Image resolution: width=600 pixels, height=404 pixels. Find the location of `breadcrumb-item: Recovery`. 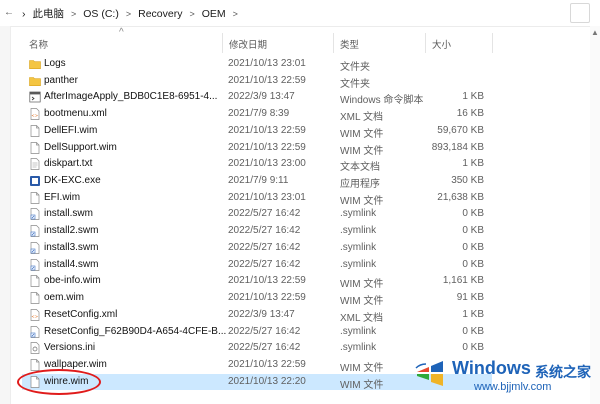

breadcrumb-item: Recovery is located at coordinates (160, 14).